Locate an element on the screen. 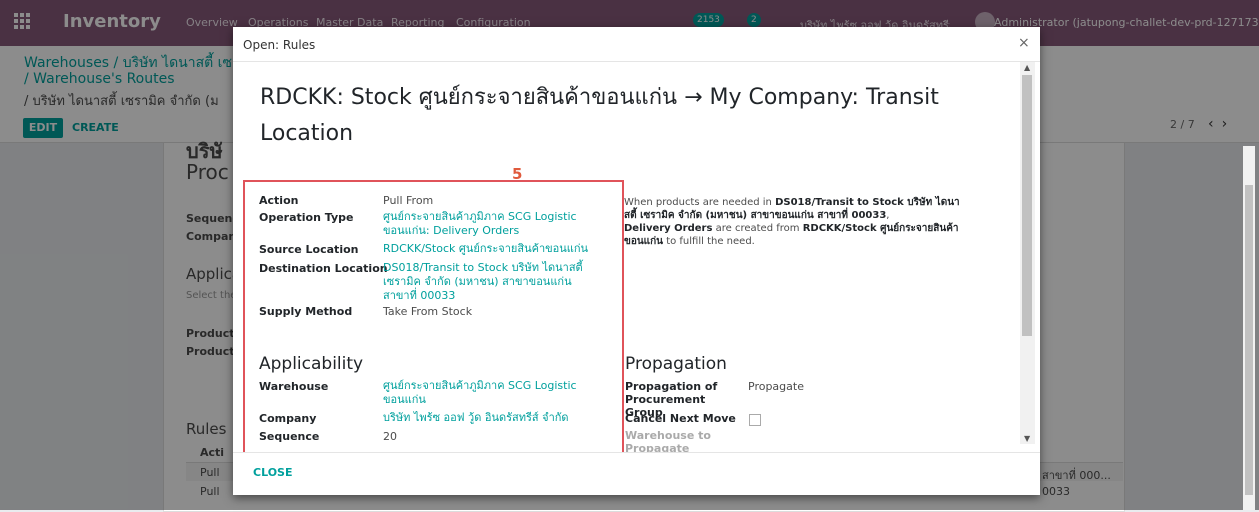 This screenshot has height=512, width=1259. scroll-up-icon: ▲ is located at coordinates (1027, 67).